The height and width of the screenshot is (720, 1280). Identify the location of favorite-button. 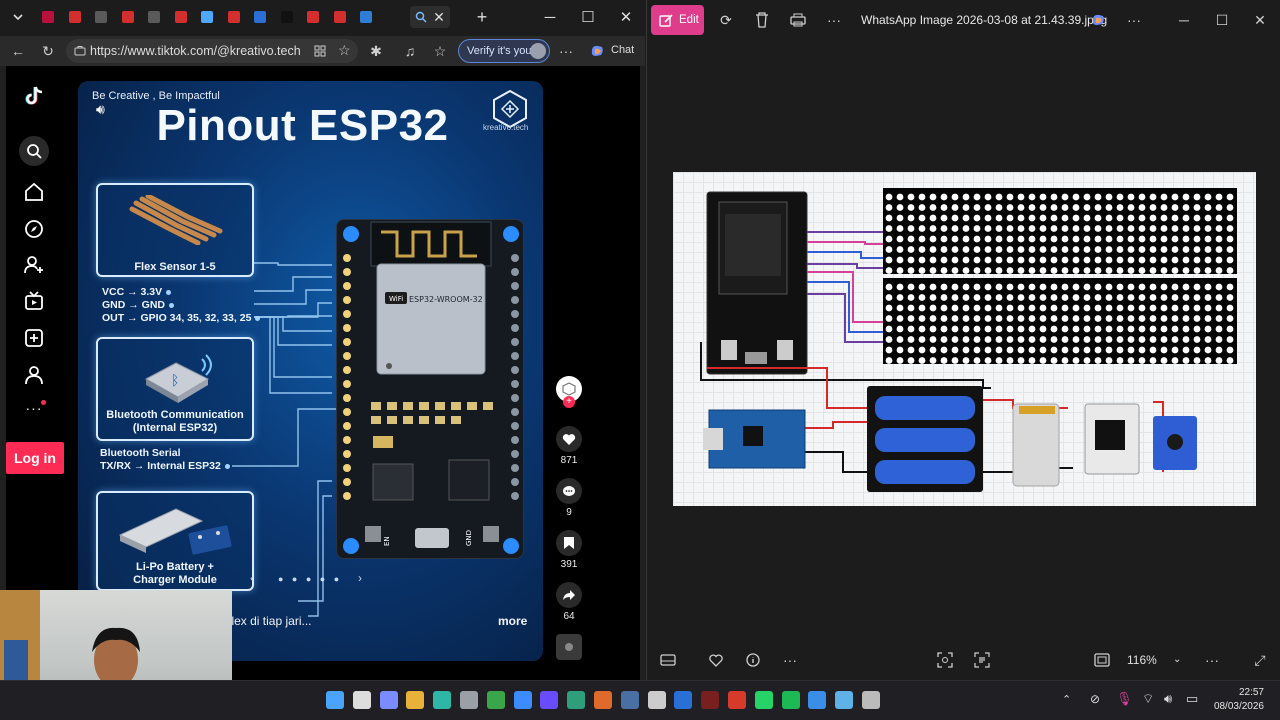
(716, 660).